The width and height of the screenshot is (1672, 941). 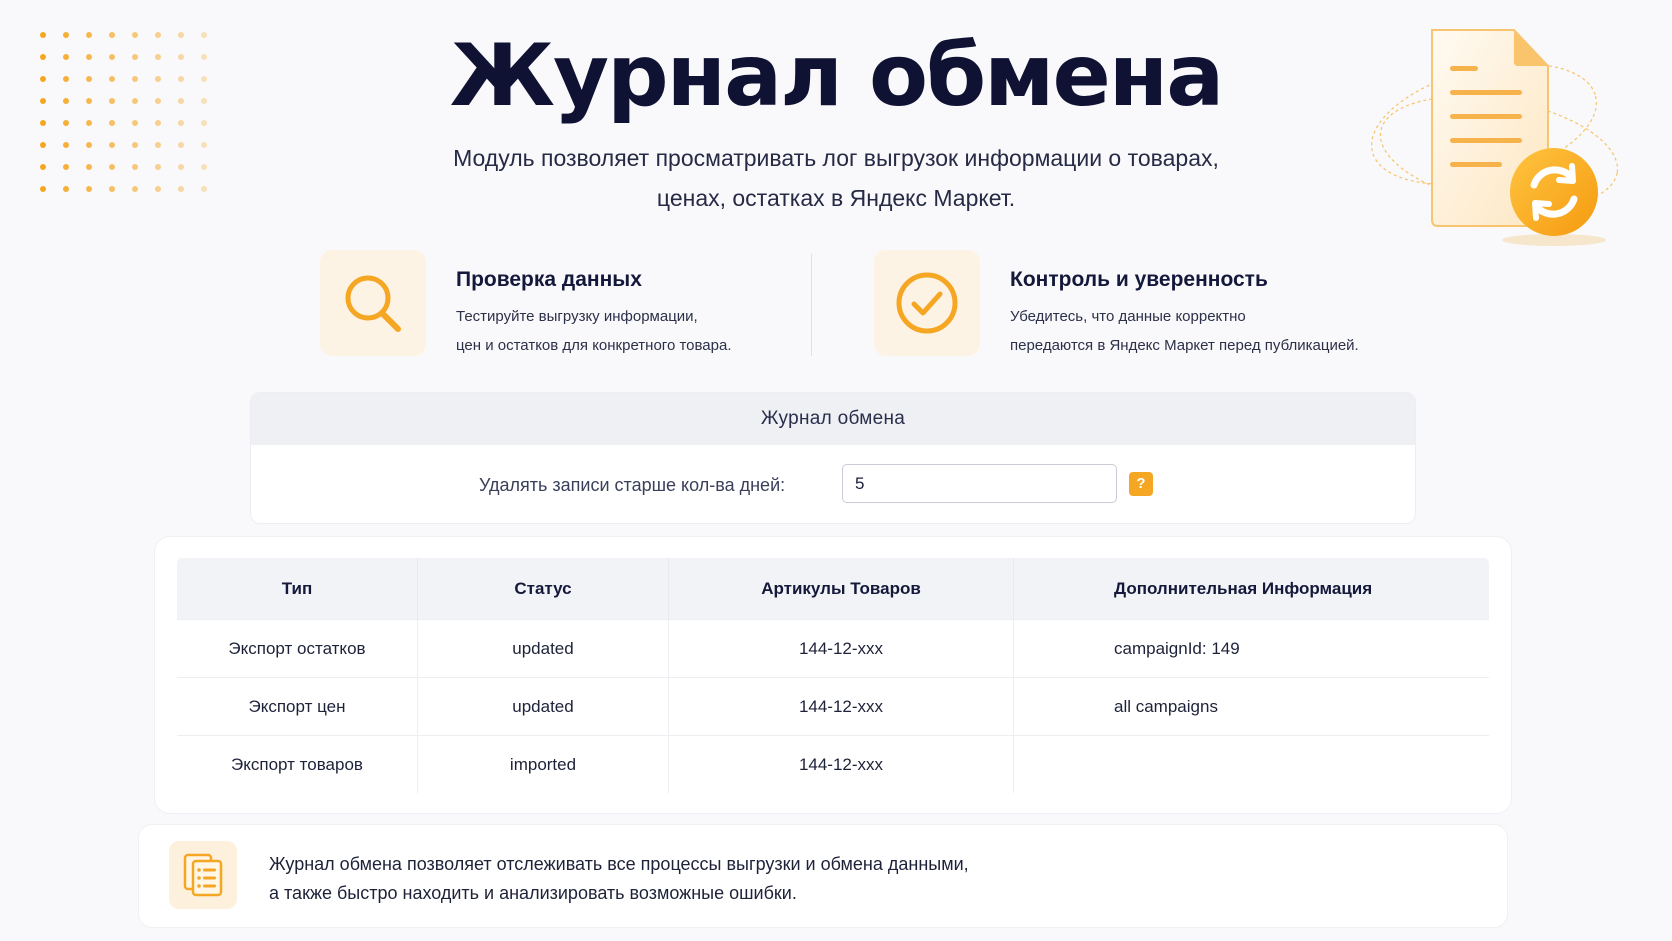 I want to click on feature-desc-line: Убедитесь, что данные корректно, so click(x=1128, y=316).